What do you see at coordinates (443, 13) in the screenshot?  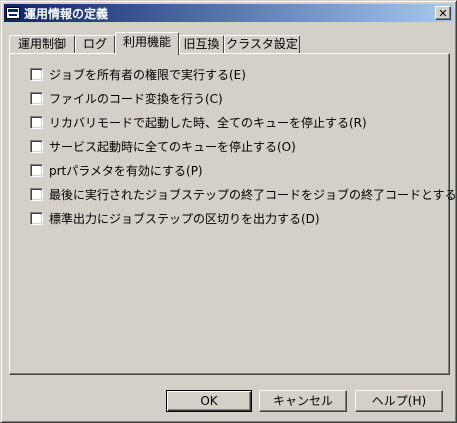 I see `close-button: ✕` at bounding box center [443, 13].